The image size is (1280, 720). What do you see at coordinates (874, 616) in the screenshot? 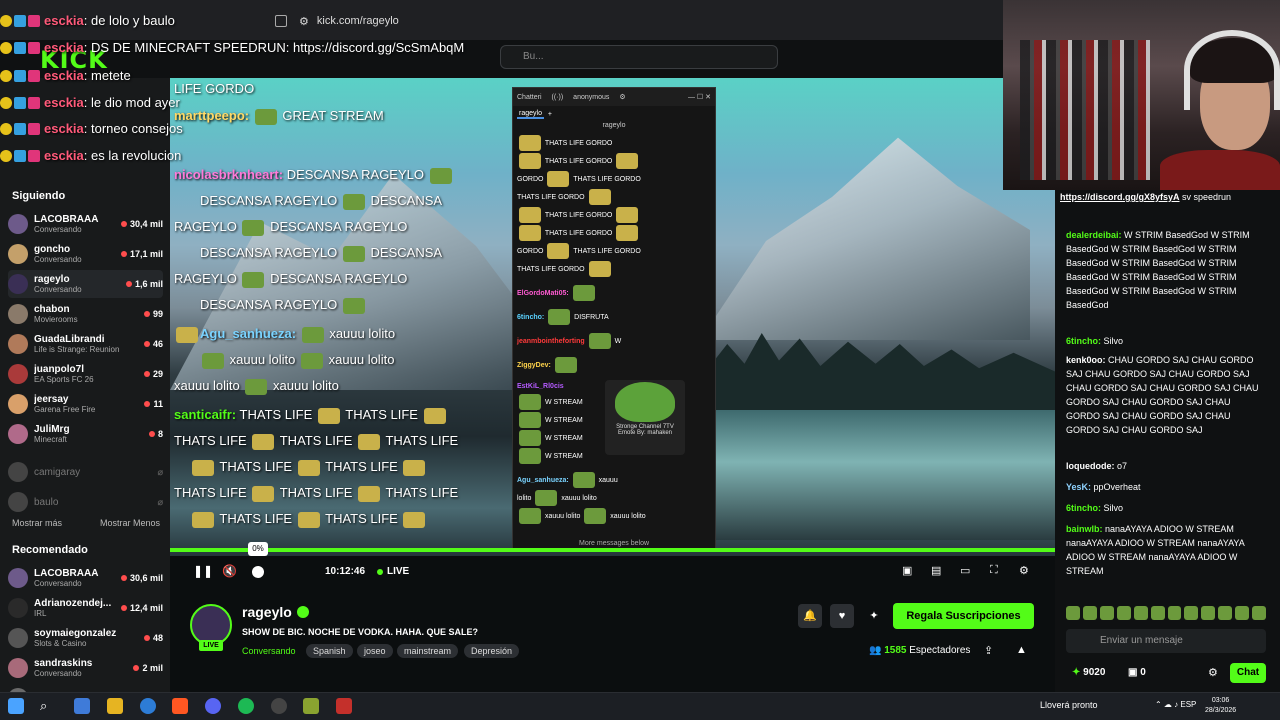
I see `sparkle-icon: ✦` at bounding box center [874, 616].